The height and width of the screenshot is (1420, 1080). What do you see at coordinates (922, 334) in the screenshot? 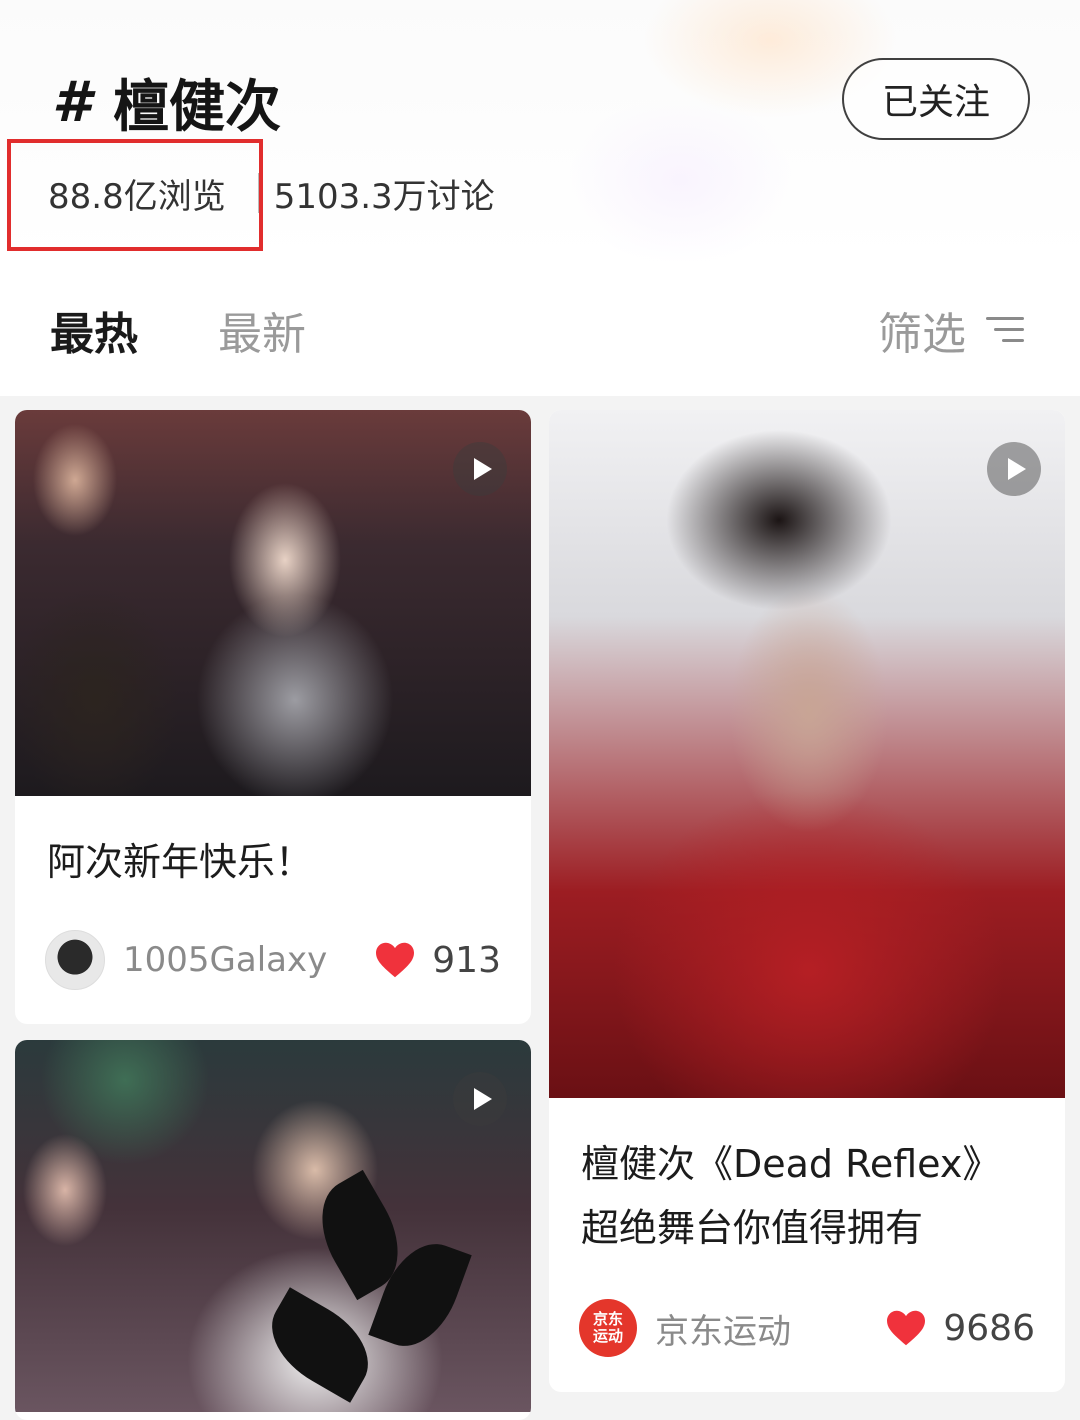
I see `filter-label: 筛选` at bounding box center [922, 334].